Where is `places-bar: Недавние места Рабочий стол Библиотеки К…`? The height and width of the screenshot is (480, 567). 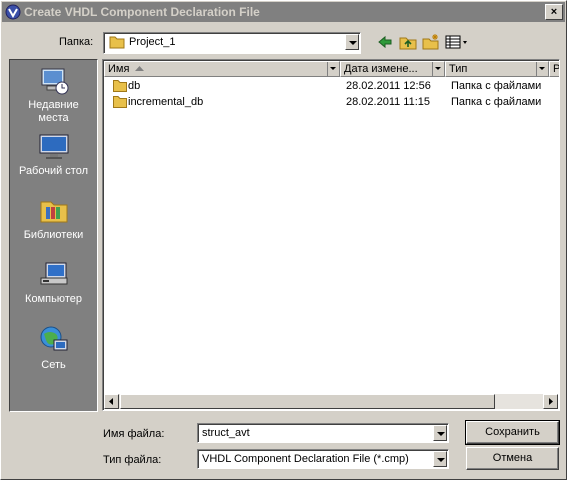
places-bar: Недавние места Рабочий стол Библиотеки К… is located at coordinates (53, 235).